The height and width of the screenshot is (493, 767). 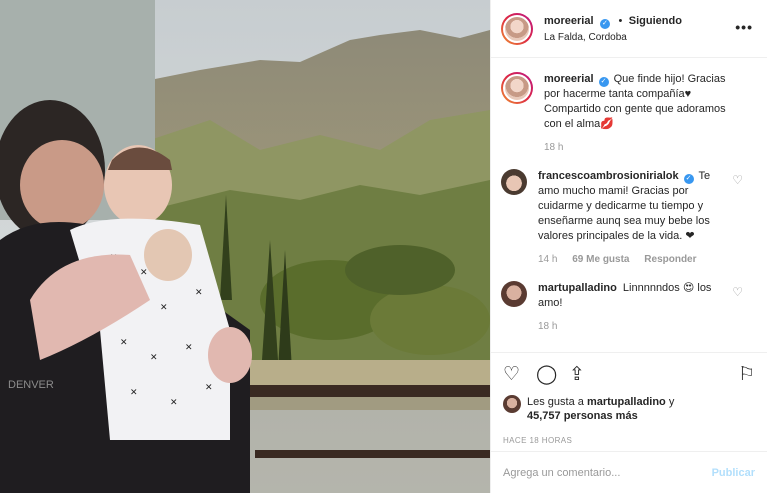 What do you see at coordinates (670, 259) in the screenshot?
I see `reply-button: Responder` at bounding box center [670, 259].